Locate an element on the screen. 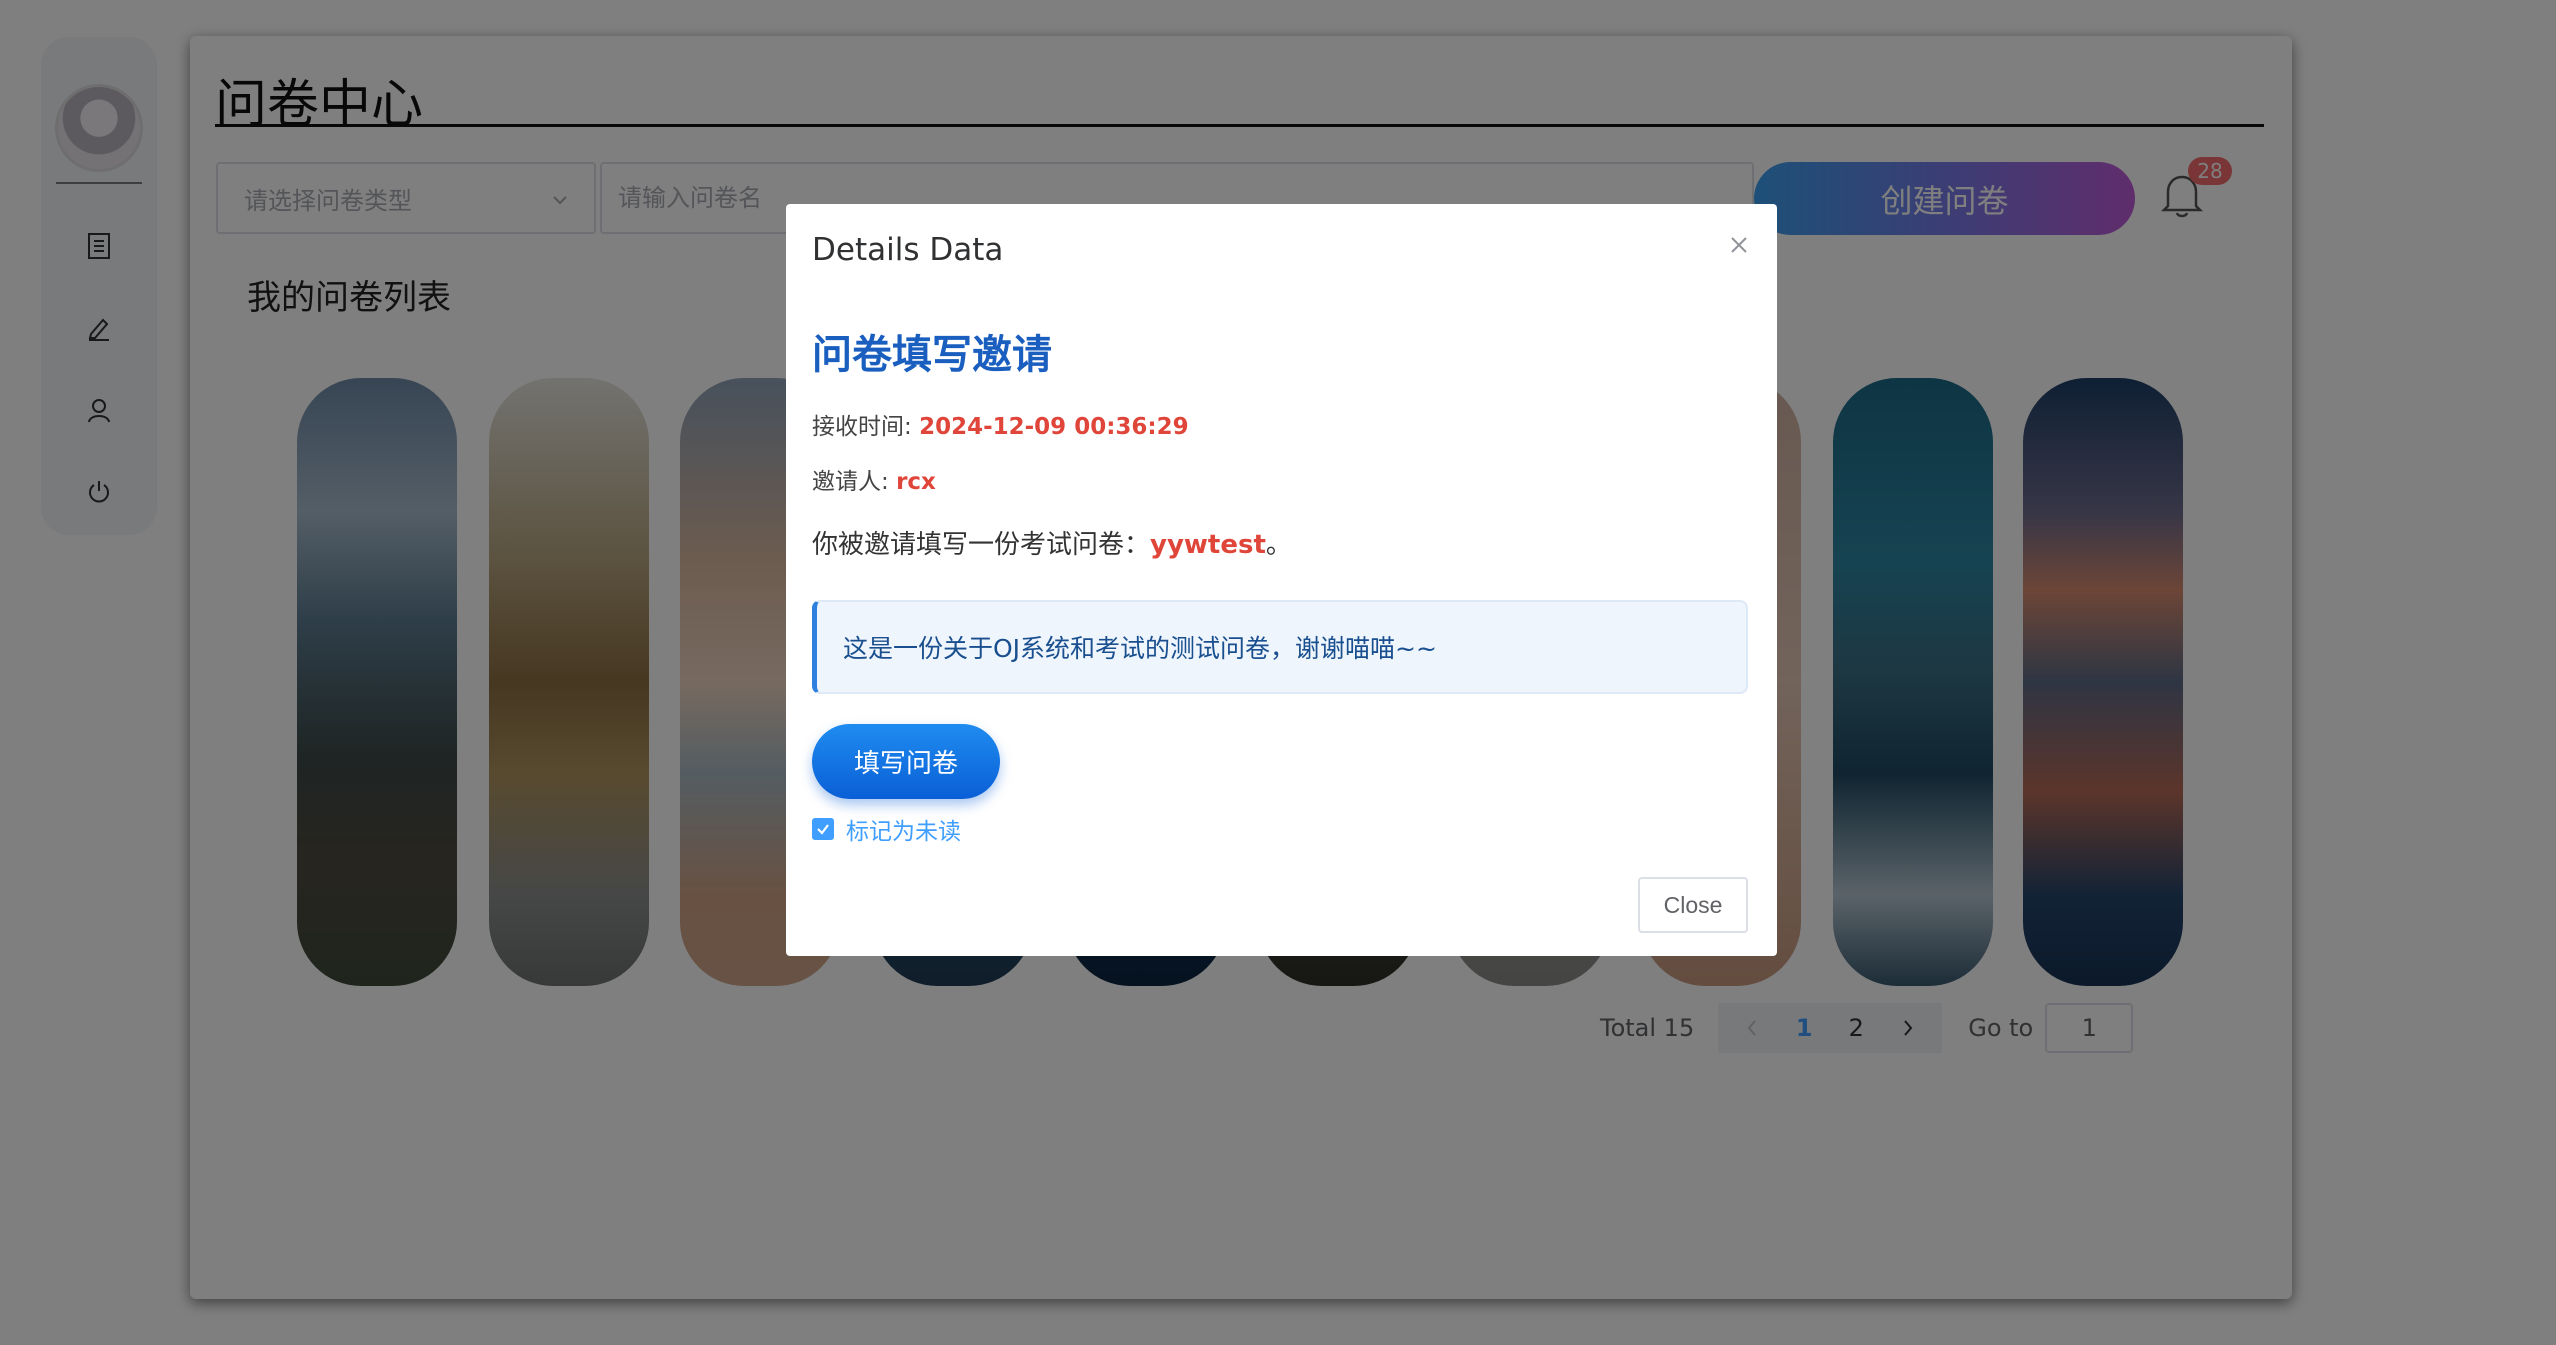  inviter-label: 邀请人: is located at coordinates (854, 482).